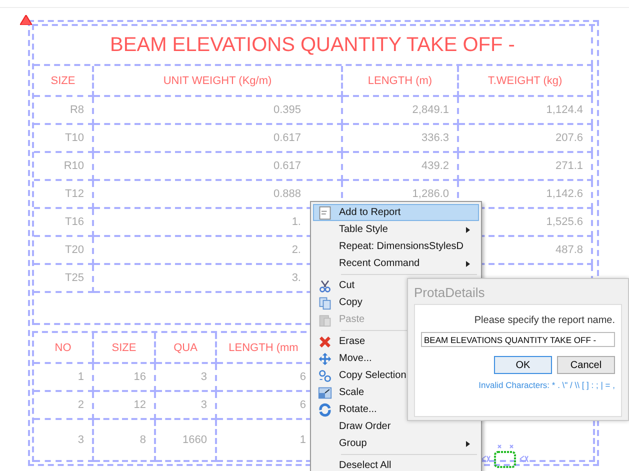 The height and width of the screenshot is (471, 629). I want to click on prompt-text: Please specify the report name., so click(544, 320).